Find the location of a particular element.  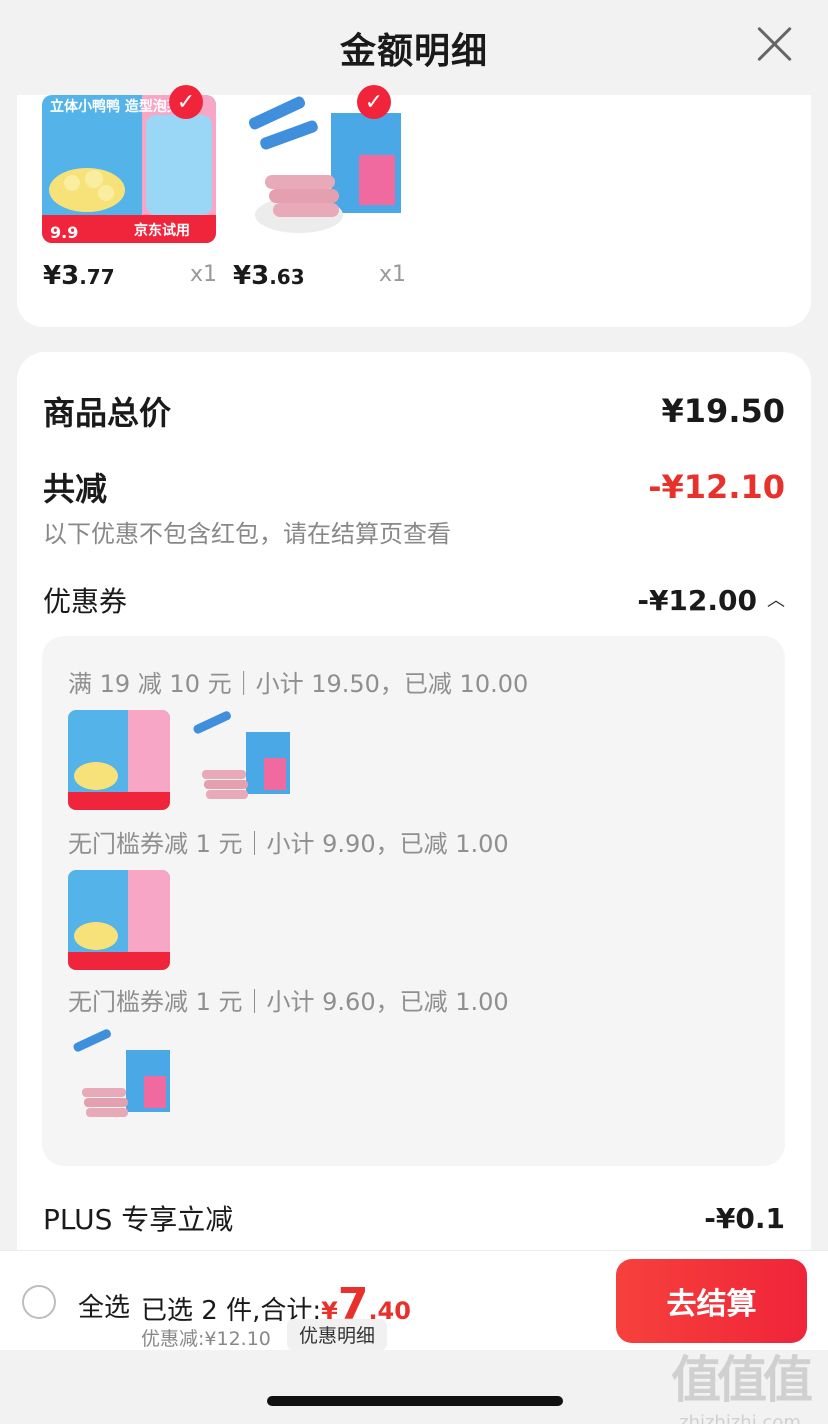

plus-label: PLUS 专享立减 is located at coordinates (138, 1219).